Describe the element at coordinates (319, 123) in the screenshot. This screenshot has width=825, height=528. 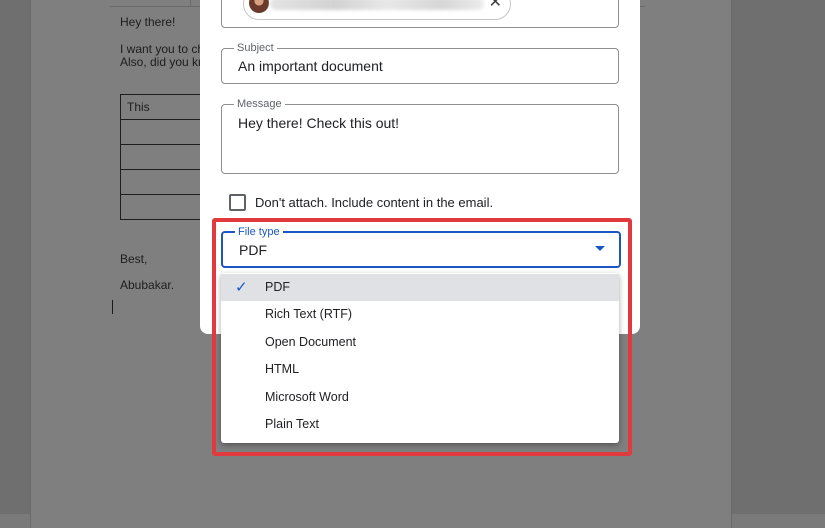
I see `message-value: Hey there! Check this out!` at that location.